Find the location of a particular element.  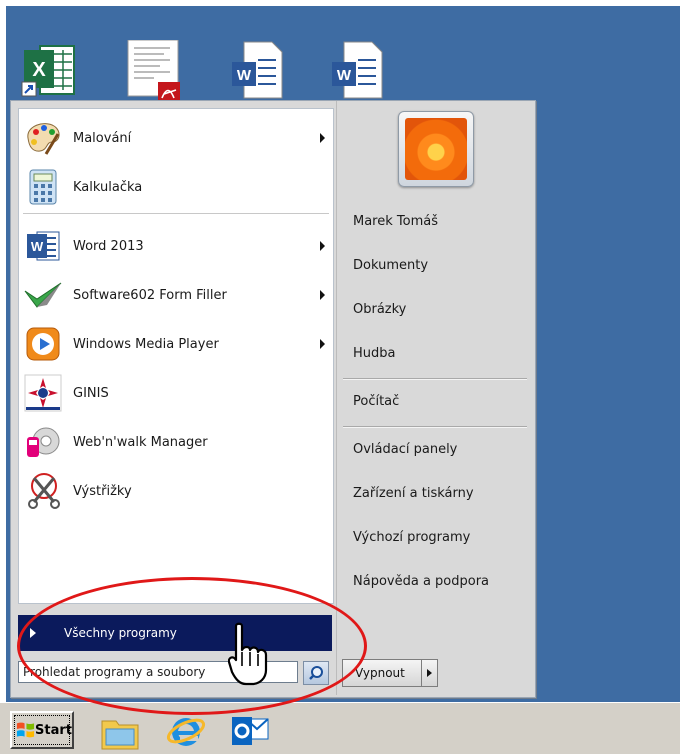

menu-item-label: Kalkulačka is located at coordinates (108, 187).